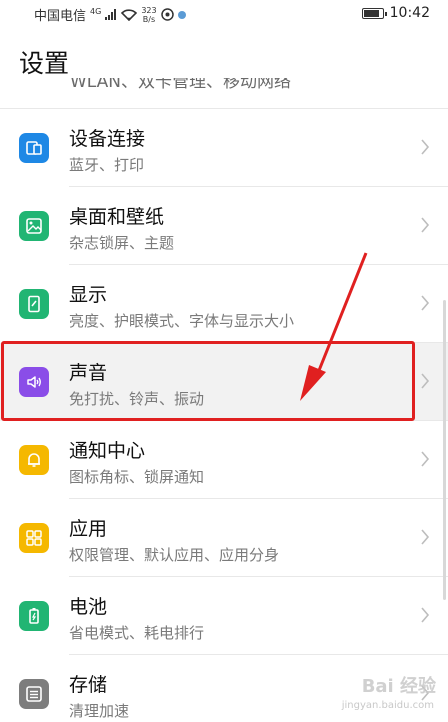 The height and width of the screenshot is (722, 448). I want to click on item-subtitle: 省电模式、耗电排行, so click(137, 633).